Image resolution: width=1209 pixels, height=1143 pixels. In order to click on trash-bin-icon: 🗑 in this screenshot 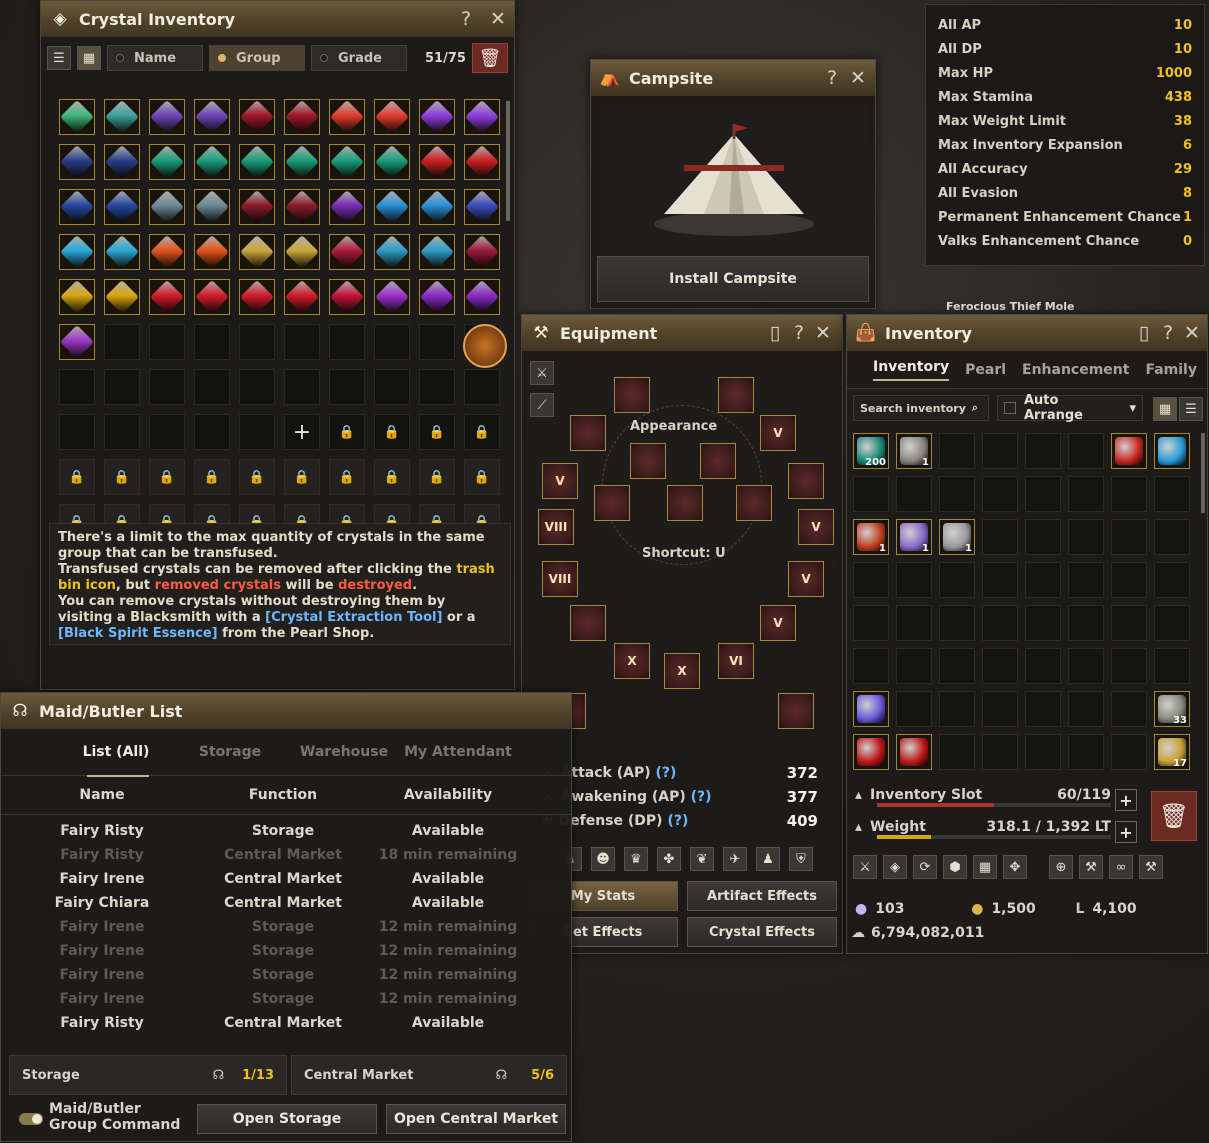, I will do `click(489, 58)`.